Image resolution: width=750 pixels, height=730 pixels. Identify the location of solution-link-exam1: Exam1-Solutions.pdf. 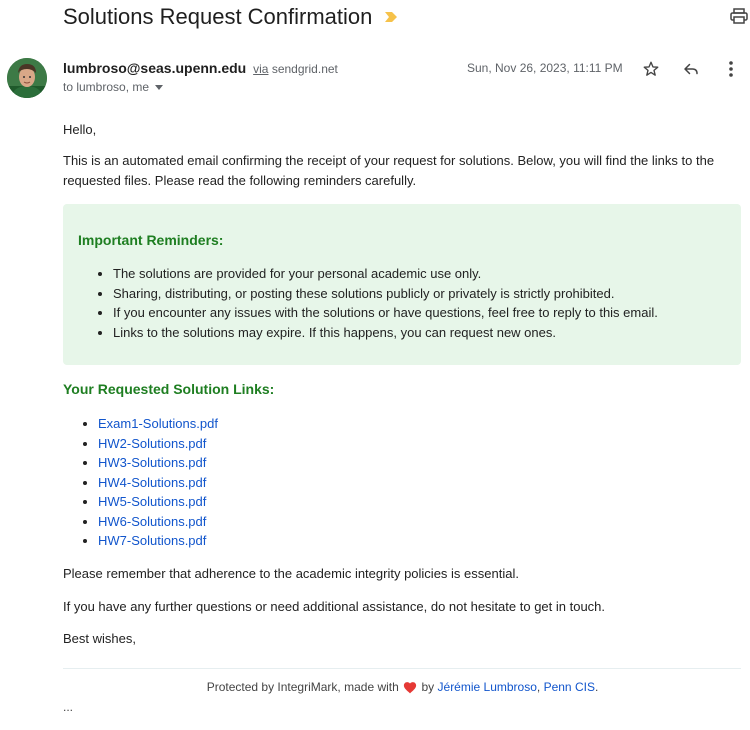
(158, 423).